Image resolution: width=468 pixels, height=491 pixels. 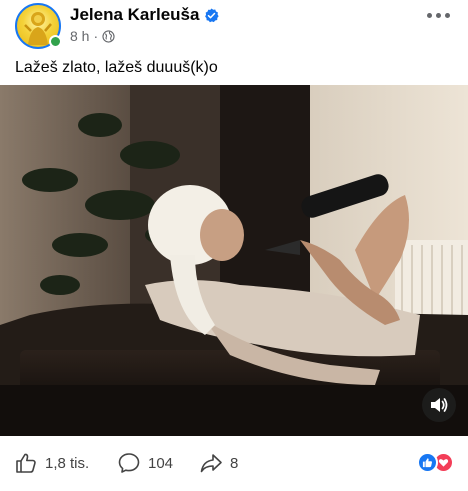 I want to click on reaction-summary, so click(x=435, y=462).